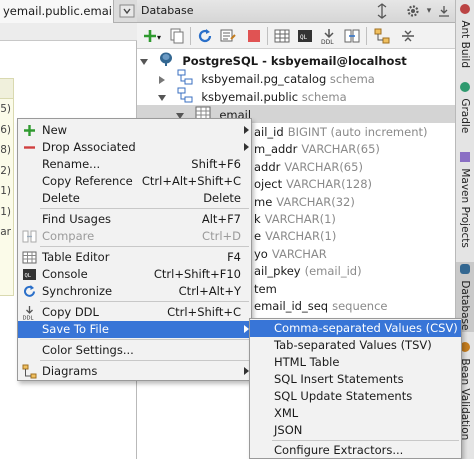 This screenshot has width=474, height=459. I want to click on compare-icon, so click(352, 36).